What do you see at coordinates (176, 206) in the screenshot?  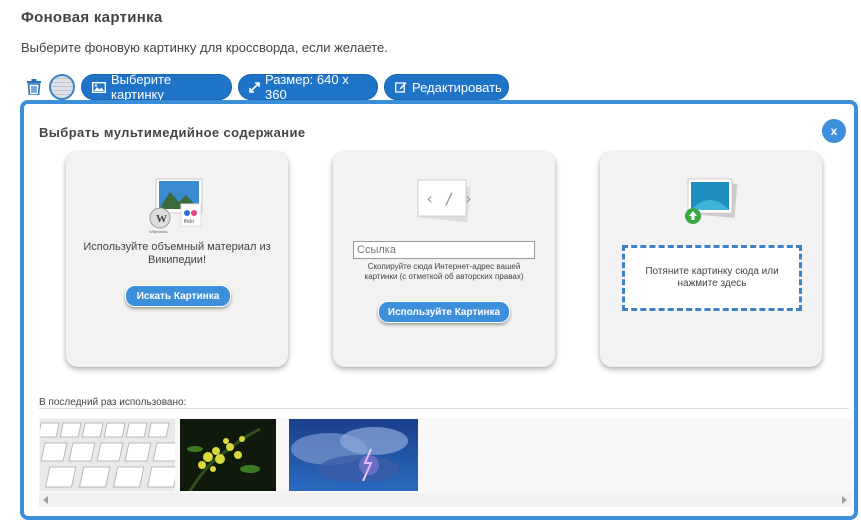 I see `wikipedia-flickr-icon: flickr W Wikimedia` at bounding box center [176, 206].